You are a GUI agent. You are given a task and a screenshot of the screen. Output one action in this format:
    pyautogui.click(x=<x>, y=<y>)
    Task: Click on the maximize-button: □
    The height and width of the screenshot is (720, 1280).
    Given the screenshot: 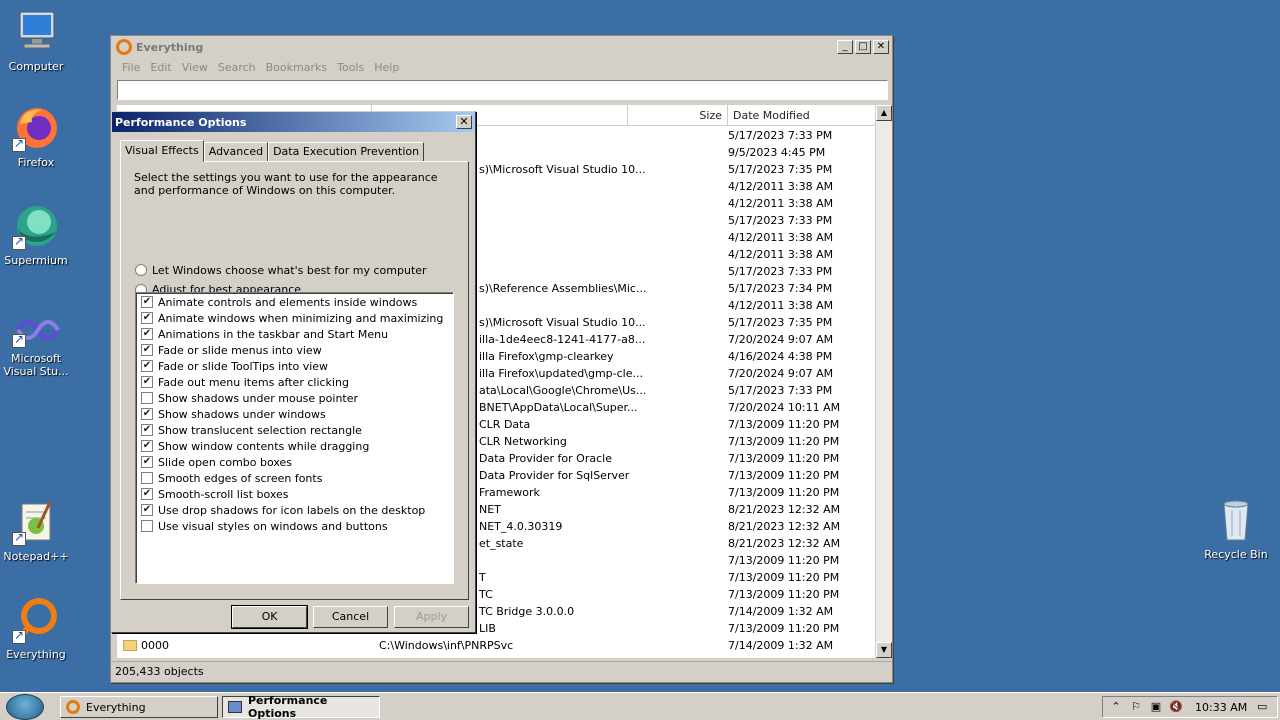 What is the action you would take?
    pyautogui.click(x=863, y=47)
    